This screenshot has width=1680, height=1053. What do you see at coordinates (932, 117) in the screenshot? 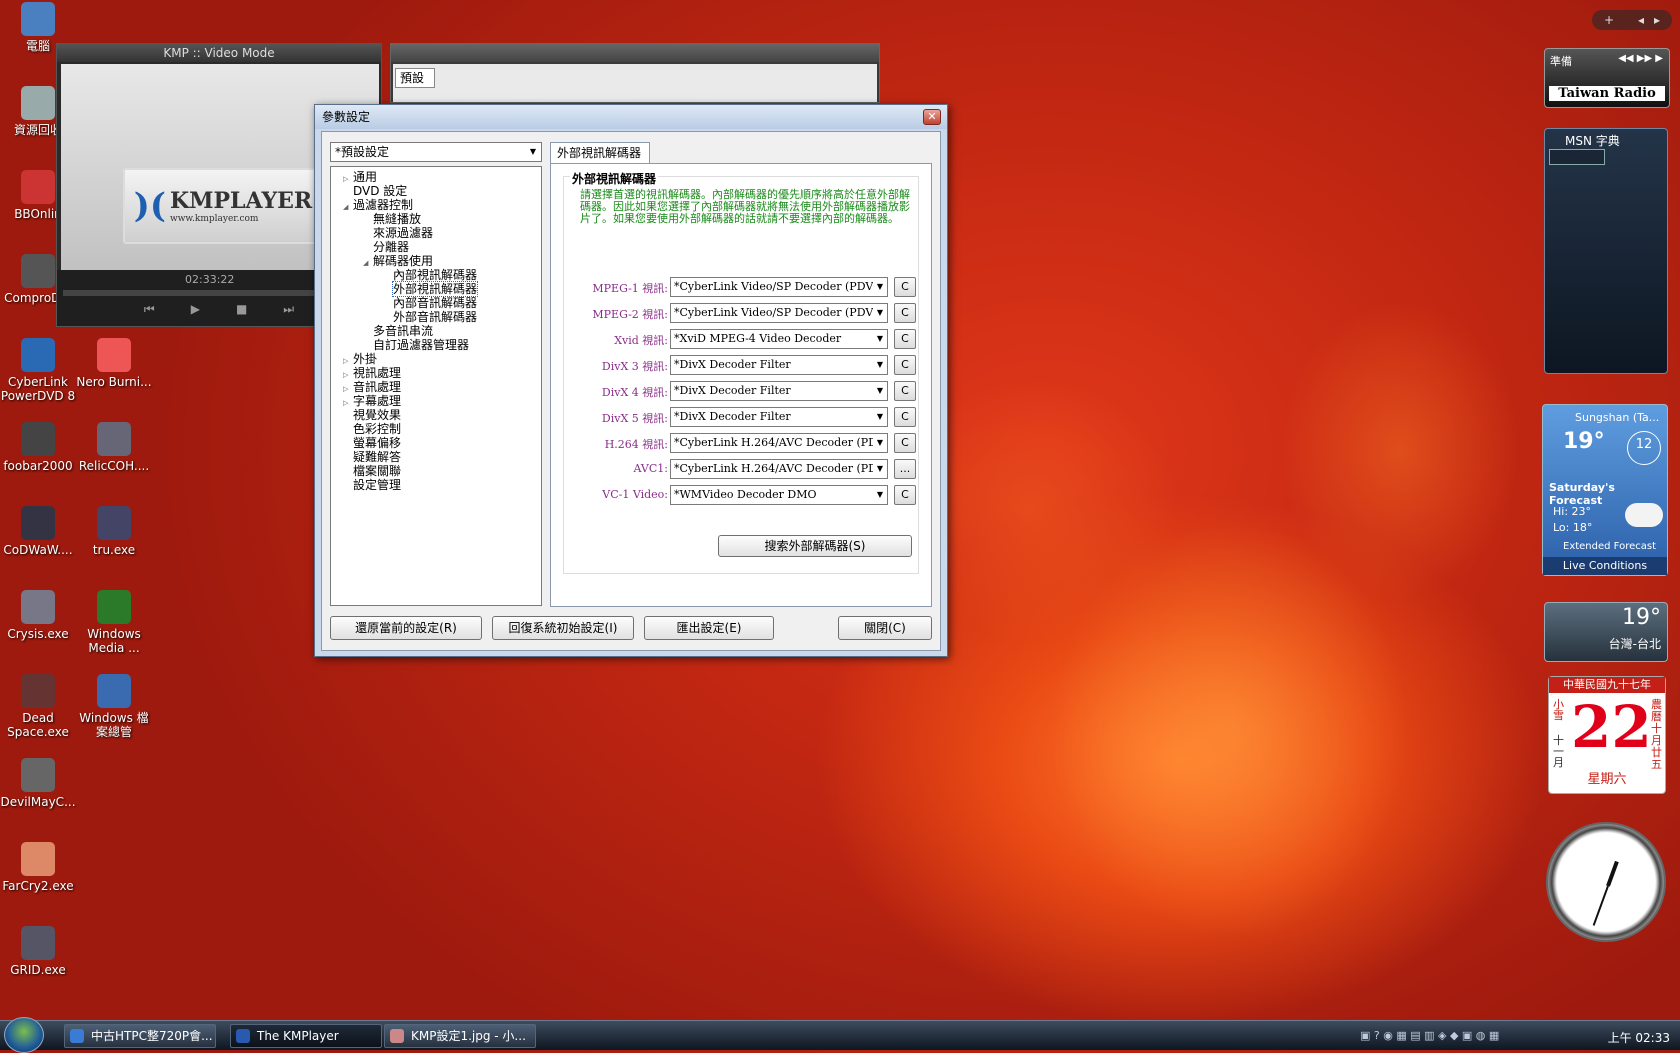
I see `close-icon: ✕` at bounding box center [932, 117].